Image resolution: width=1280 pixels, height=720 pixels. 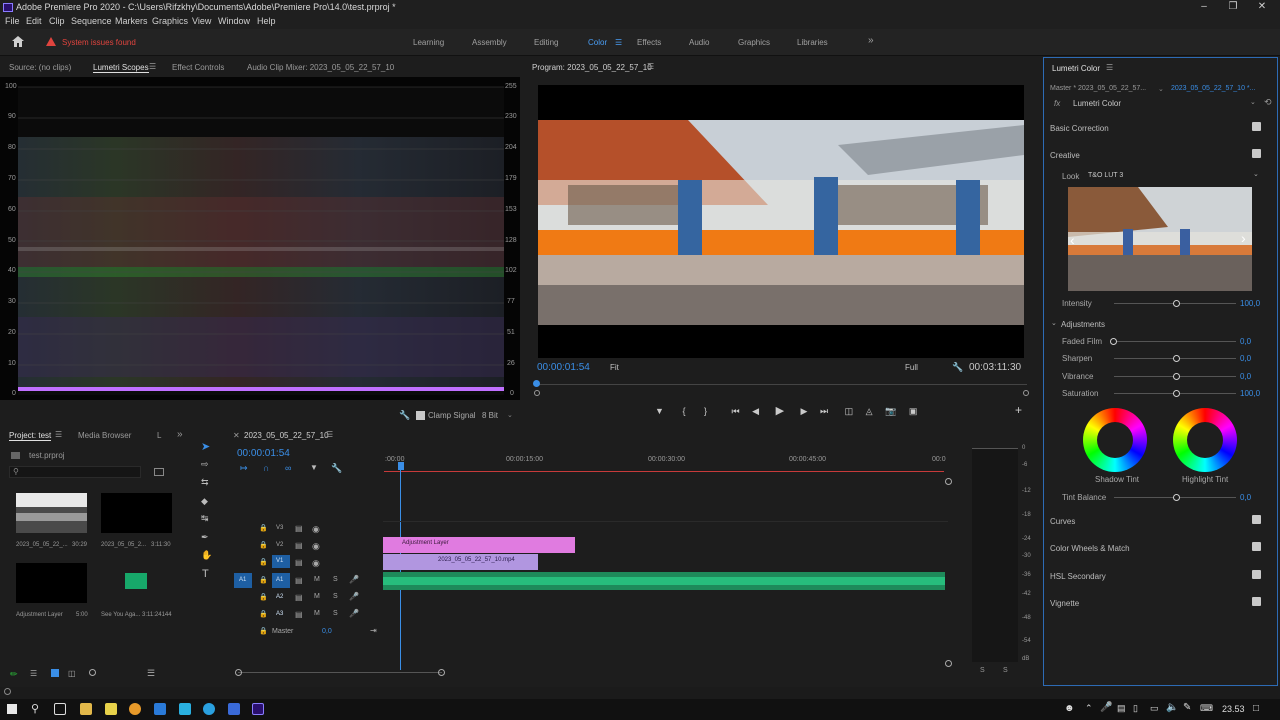 I want to click on settings-wrench-icon: 🔧, so click(x=957, y=367).